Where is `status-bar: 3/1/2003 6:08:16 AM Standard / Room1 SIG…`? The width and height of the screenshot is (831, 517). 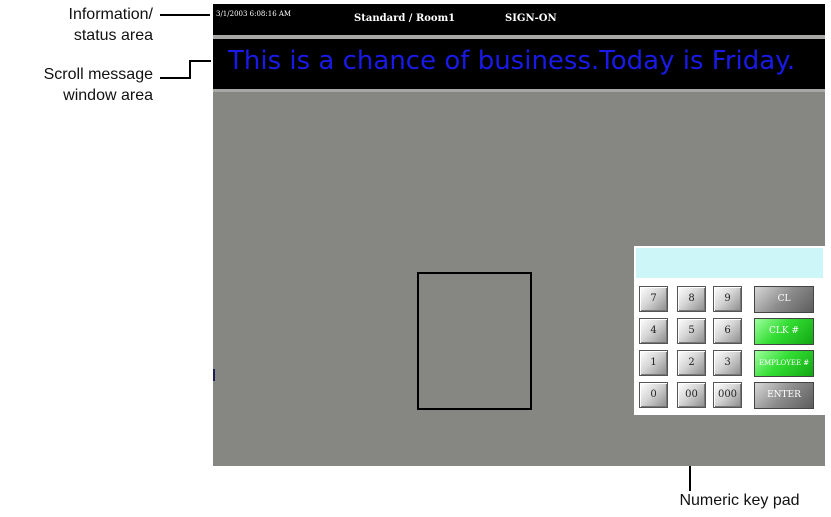 status-bar: 3/1/2003 6:08:16 AM Standard / Room1 SIG… is located at coordinates (519, 19).